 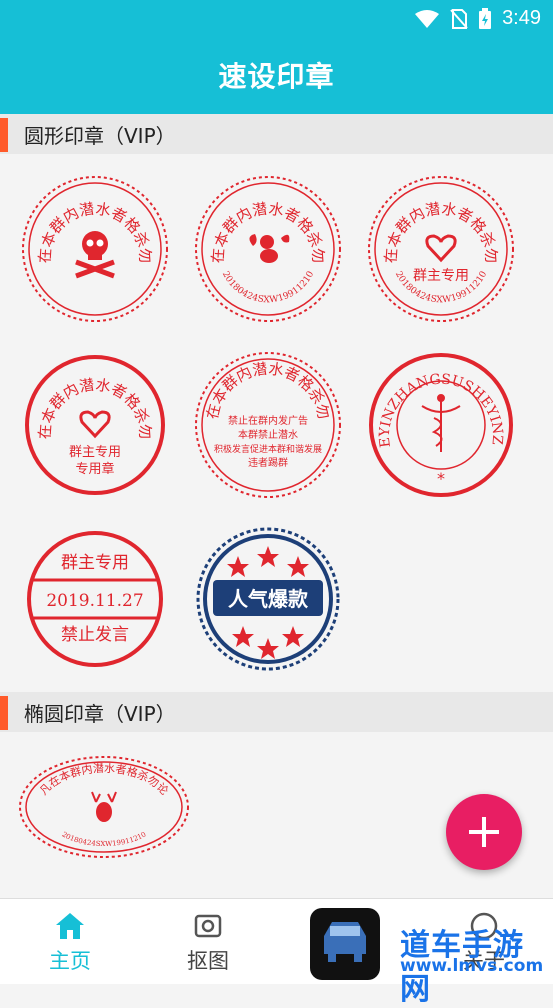 I want to click on add-stamp-button, so click(x=484, y=832).